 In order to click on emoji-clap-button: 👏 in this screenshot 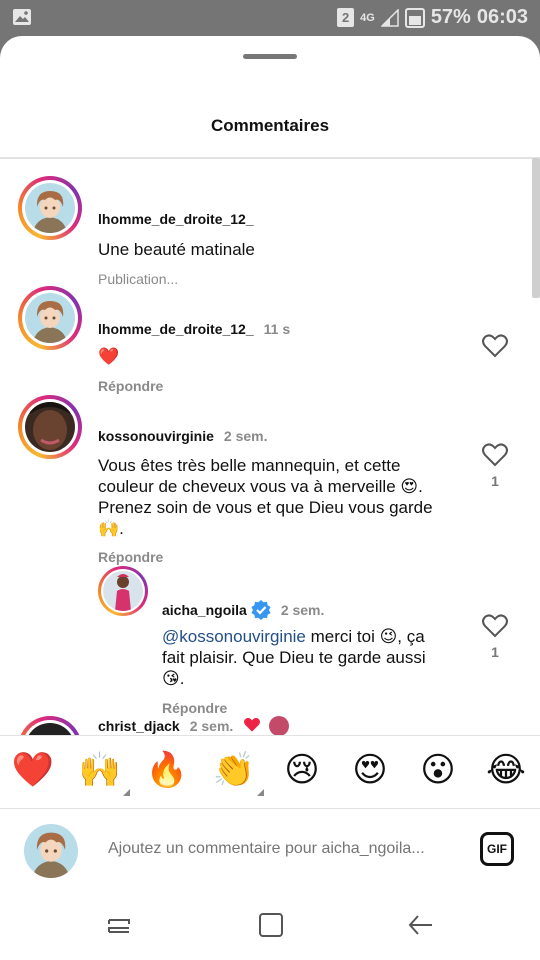, I will do `click(238, 773)`.